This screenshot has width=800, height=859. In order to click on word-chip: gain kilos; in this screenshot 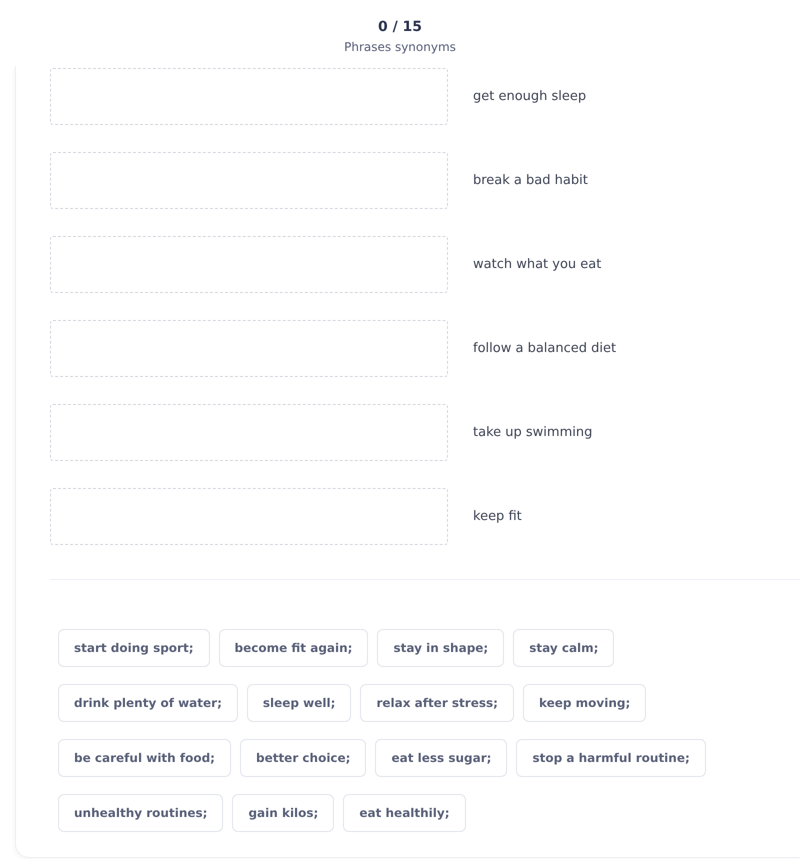, I will do `click(283, 813)`.